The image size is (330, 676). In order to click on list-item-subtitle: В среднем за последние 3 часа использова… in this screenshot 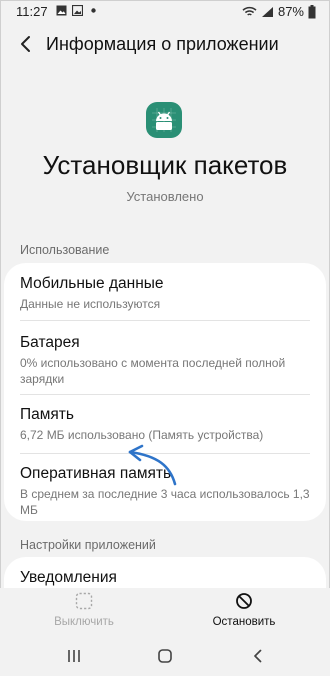, I will do `click(165, 502)`.